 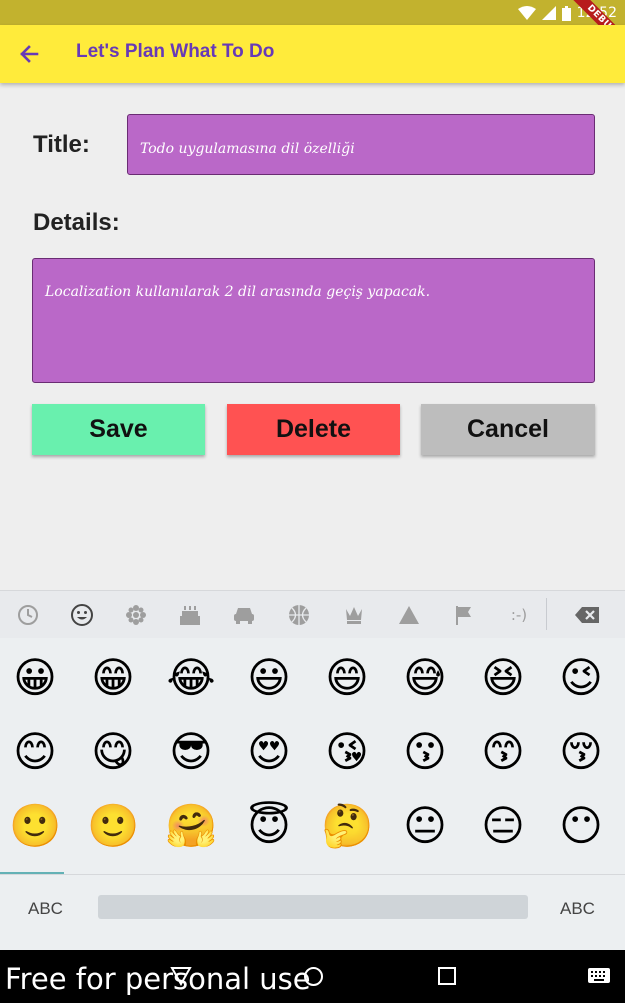 What do you see at coordinates (82, 615) in the screenshot?
I see `smiley-icon` at bounding box center [82, 615].